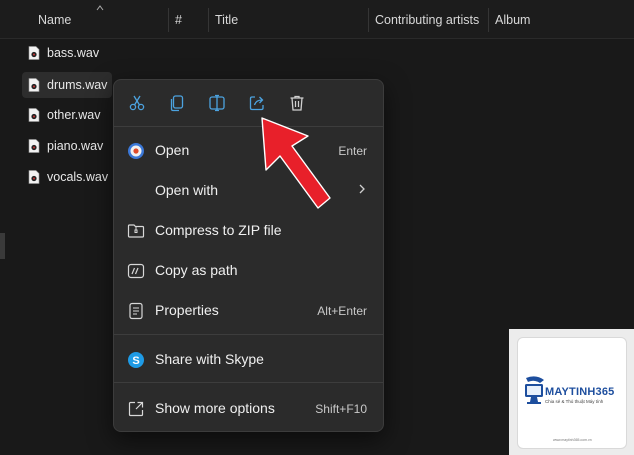  Describe the element at coordinates (73, 53) in the screenshot. I see `file-name: bass.wav` at that location.